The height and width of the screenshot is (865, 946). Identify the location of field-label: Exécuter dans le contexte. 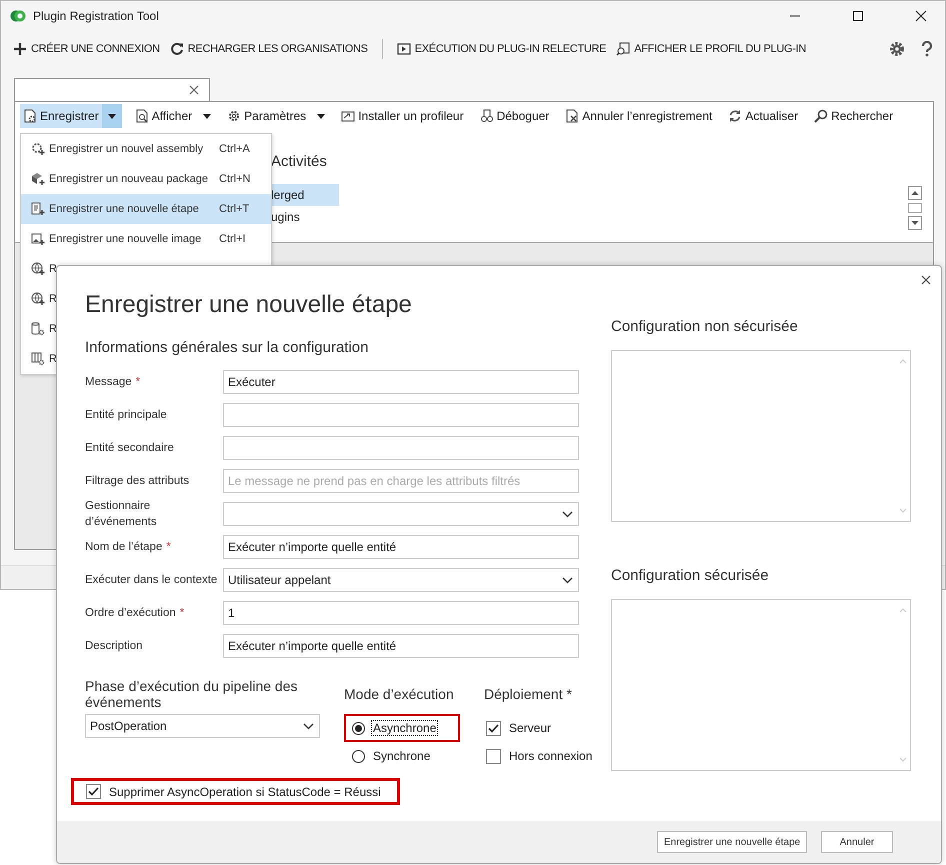
(151, 580).